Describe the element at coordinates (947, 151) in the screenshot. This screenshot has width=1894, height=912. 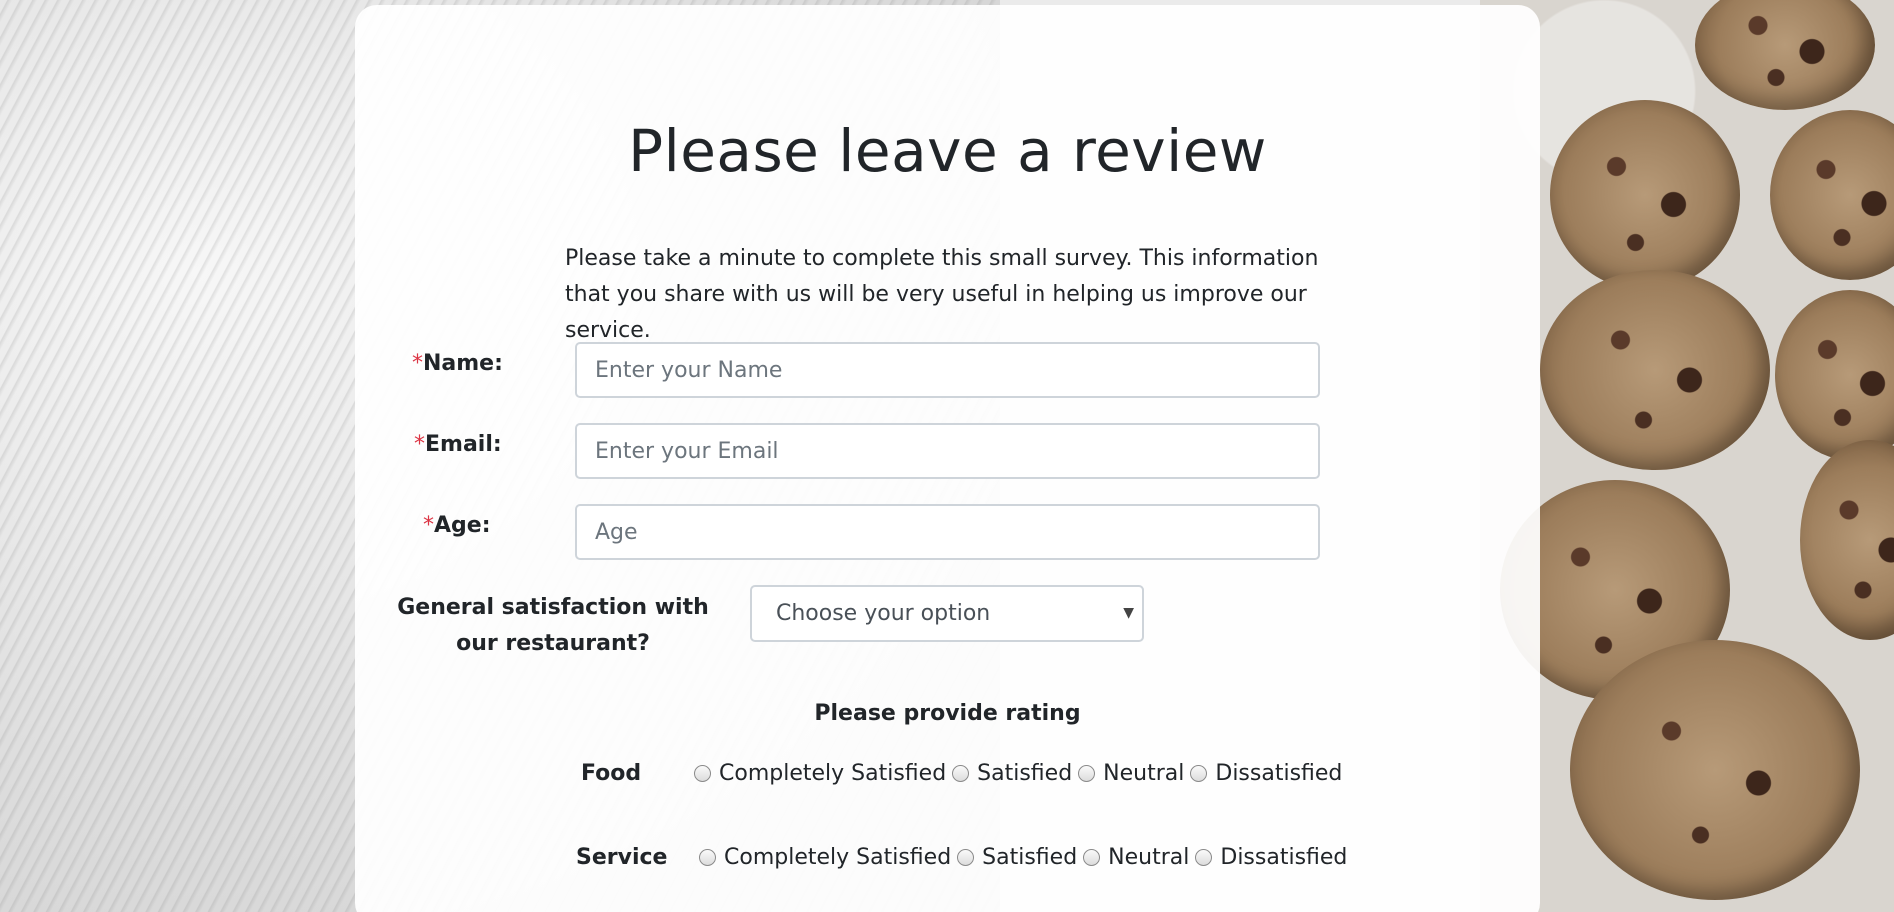
I see `page-title: Please leave a review` at that location.